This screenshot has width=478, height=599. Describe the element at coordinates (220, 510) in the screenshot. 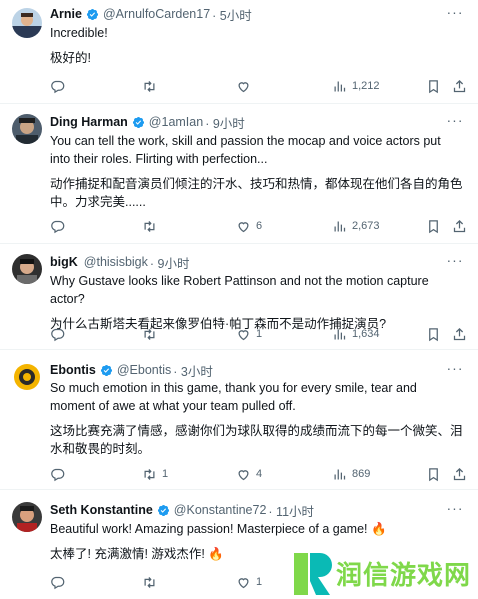

I see `author-handle: @Konstantine72` at that location.